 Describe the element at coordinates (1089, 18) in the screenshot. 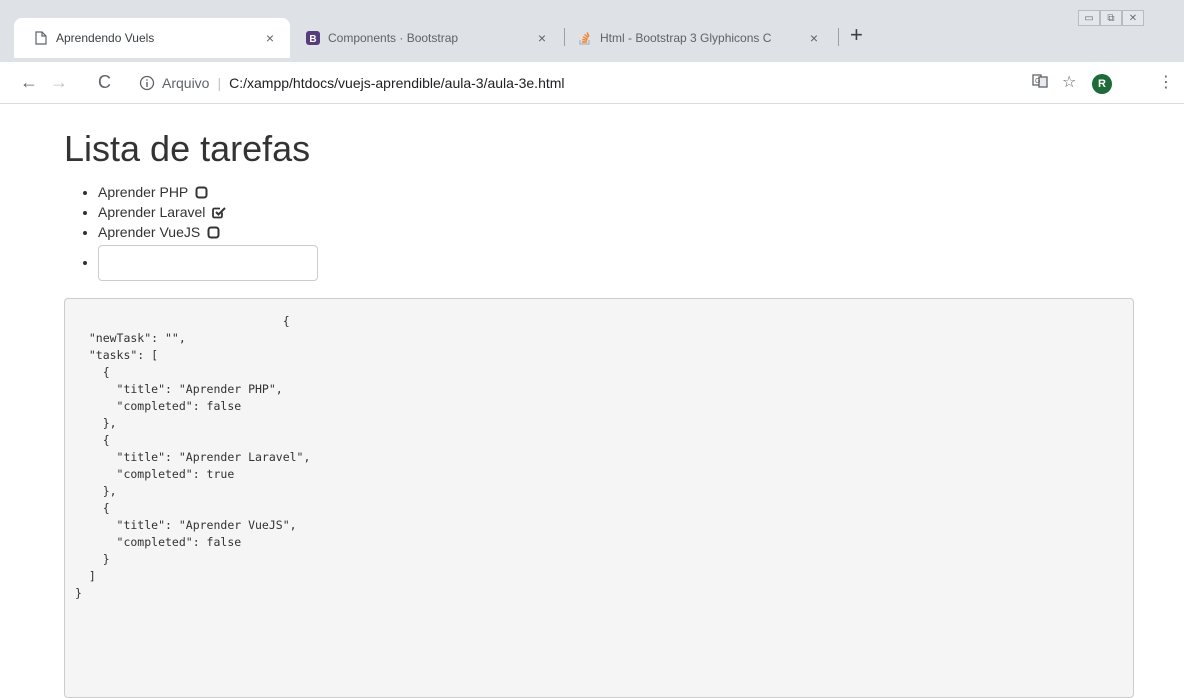

I see `minimize-icon: ▭` at that location.